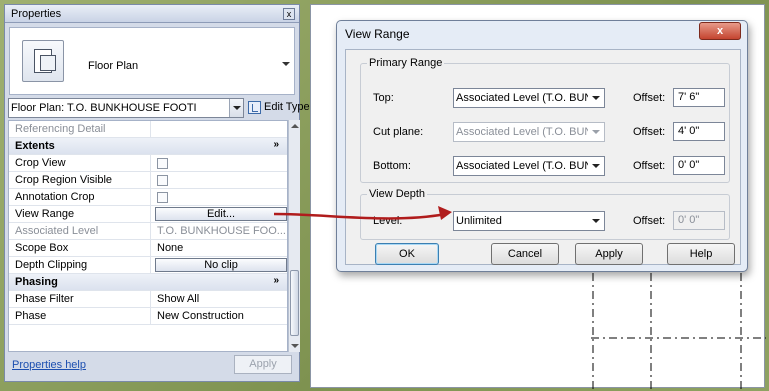 The image size is (769, 391). I want to click on cut-offset-label: Offset:, so click(649, 132).